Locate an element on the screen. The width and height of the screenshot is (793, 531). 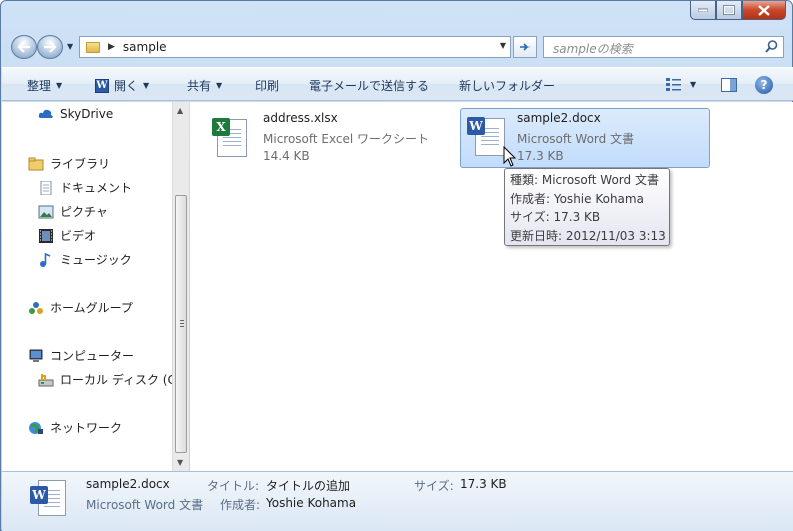
computer-icon is located at coordinates (36, 355).